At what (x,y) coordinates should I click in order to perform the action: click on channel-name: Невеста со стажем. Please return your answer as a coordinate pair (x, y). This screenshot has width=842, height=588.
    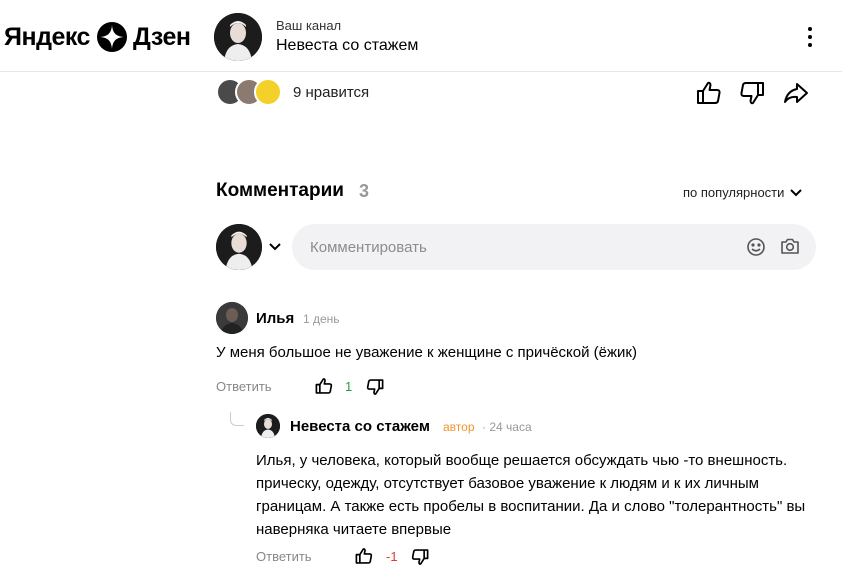
    Looking at the image, I should click on (347, 45).